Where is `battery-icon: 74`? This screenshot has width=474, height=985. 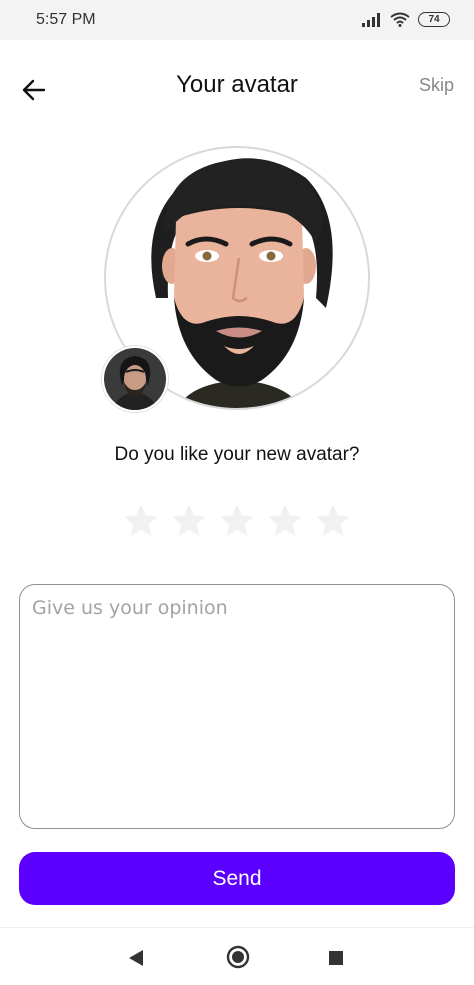 battery-icon: 74 is located at coordinates (434, 19).